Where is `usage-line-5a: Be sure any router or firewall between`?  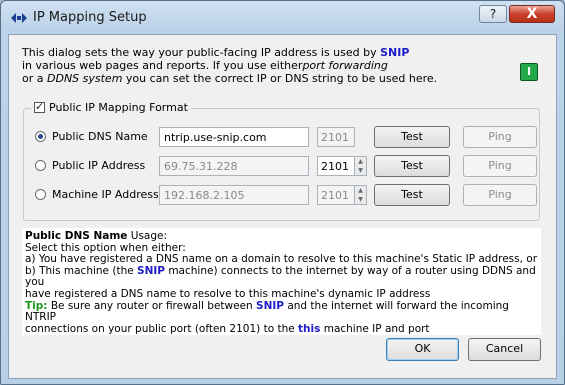 usage-line-5a: Be sure any router or firewall between is located at coordinates (152, 305).